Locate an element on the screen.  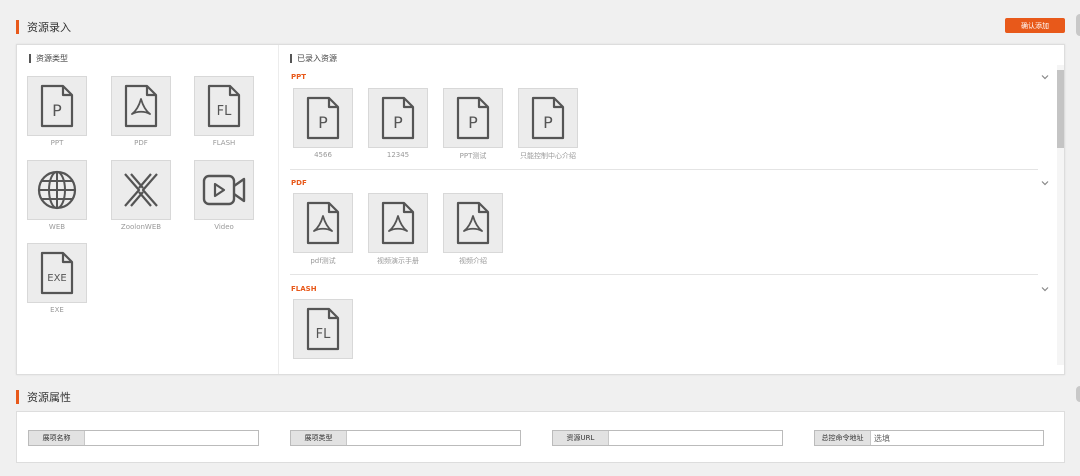
resource-url-field: 资源URL is located at coordinates (667, 438).